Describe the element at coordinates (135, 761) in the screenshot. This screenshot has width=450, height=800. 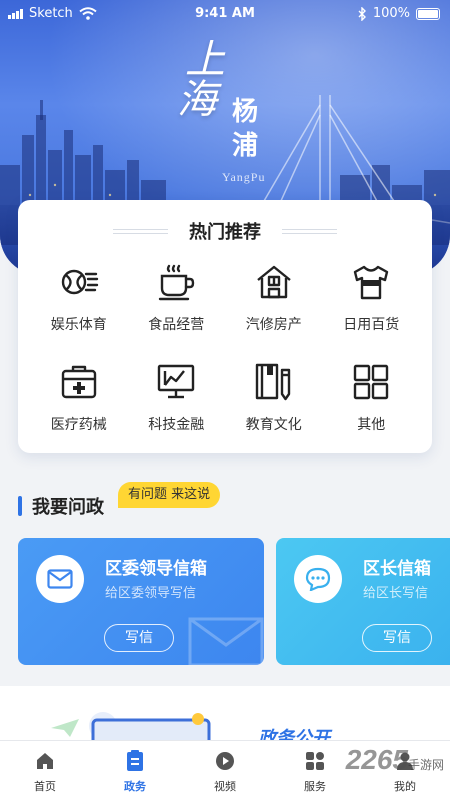
I see `document-icon` at that location.